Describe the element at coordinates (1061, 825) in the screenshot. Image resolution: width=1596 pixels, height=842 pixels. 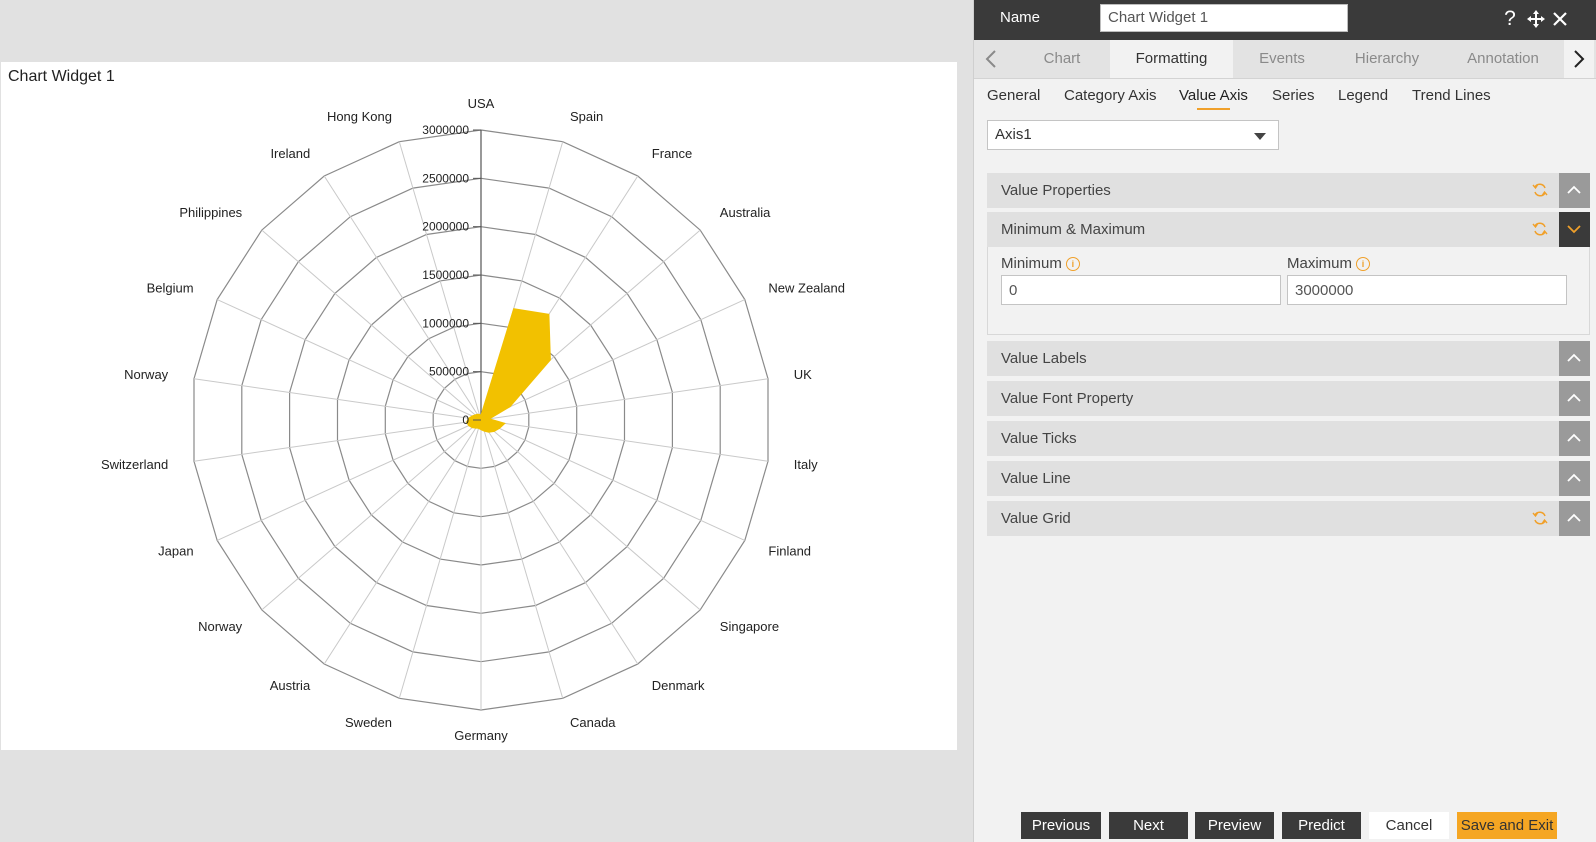
I see `previous-button: Previous` at that location.